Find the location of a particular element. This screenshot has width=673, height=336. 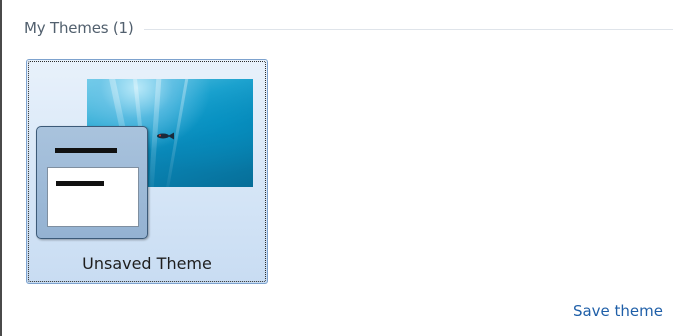

my-themes-heading: My Themes (1) is located at coordinates (79, 28).